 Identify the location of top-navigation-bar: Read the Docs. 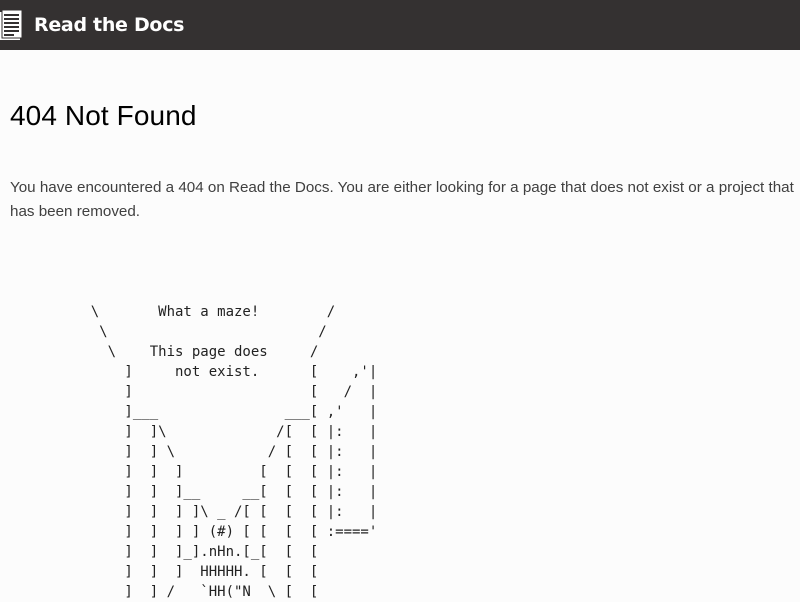
(400, 25).